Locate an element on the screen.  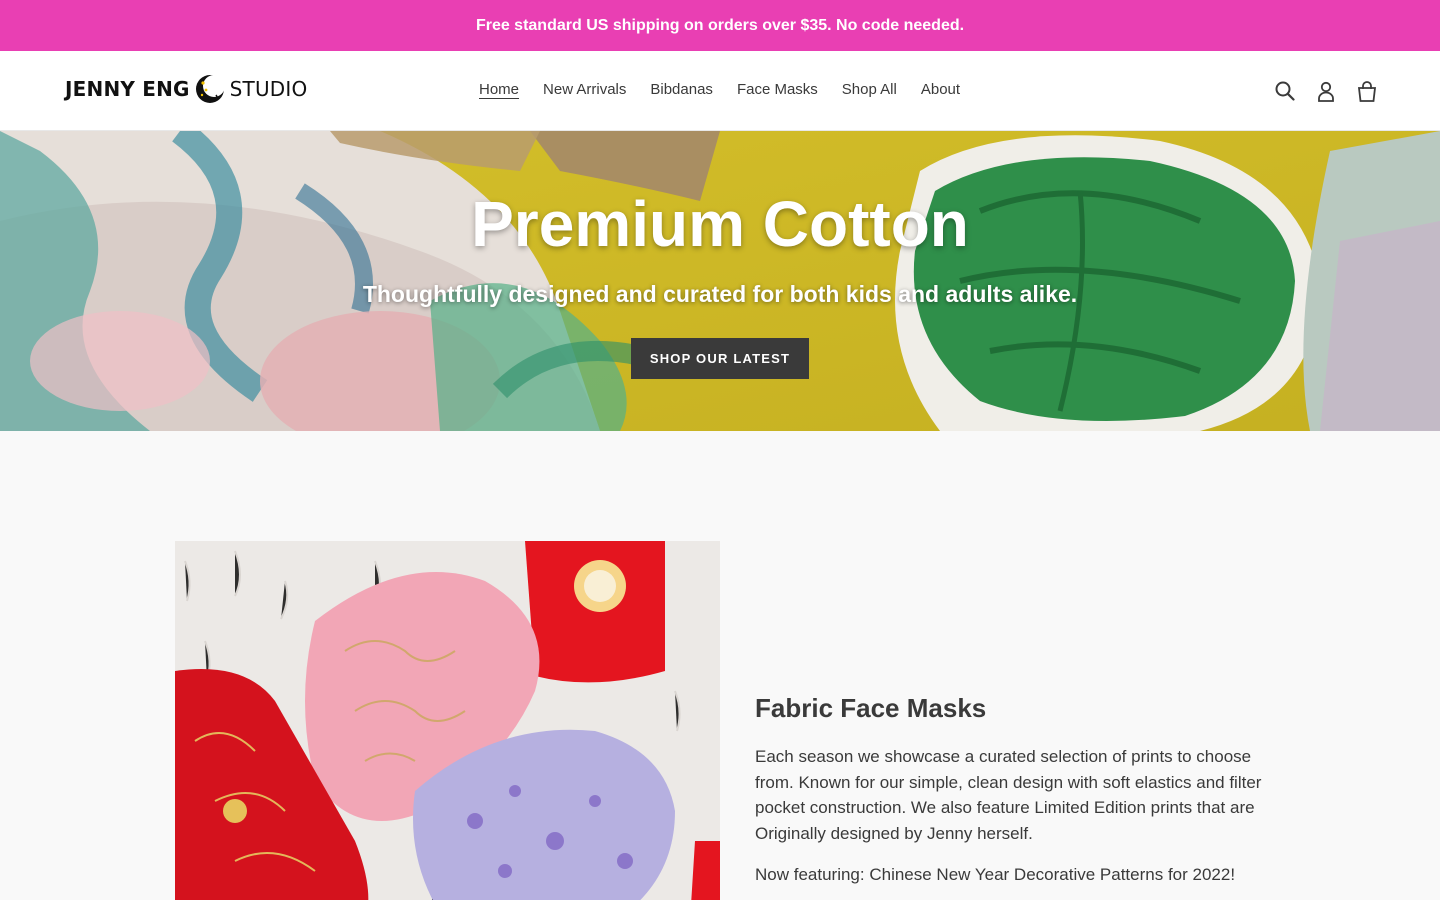
site-logo: JENNY ENG STUDIO is located at coordinates (186, 89).